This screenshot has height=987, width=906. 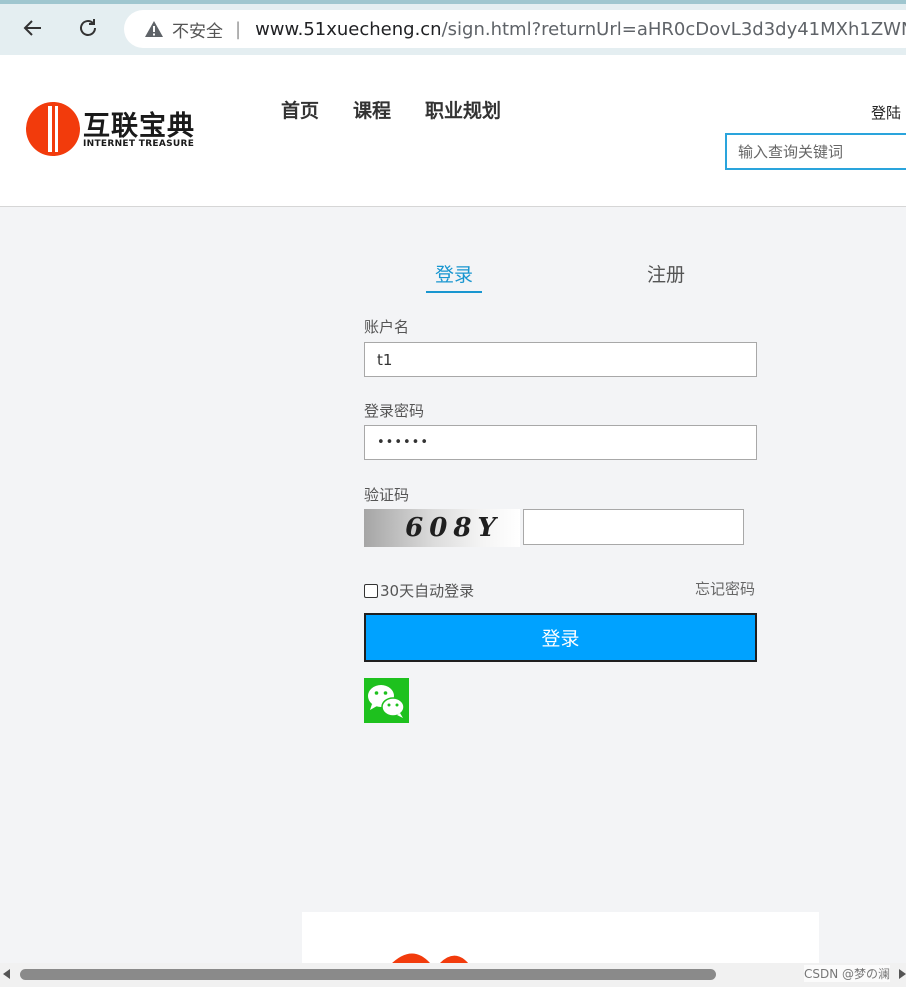 What do you see at coordinates (902, 974) in the screenshot?
I see `scroll-right-icon` at bounding box center [902, 974].